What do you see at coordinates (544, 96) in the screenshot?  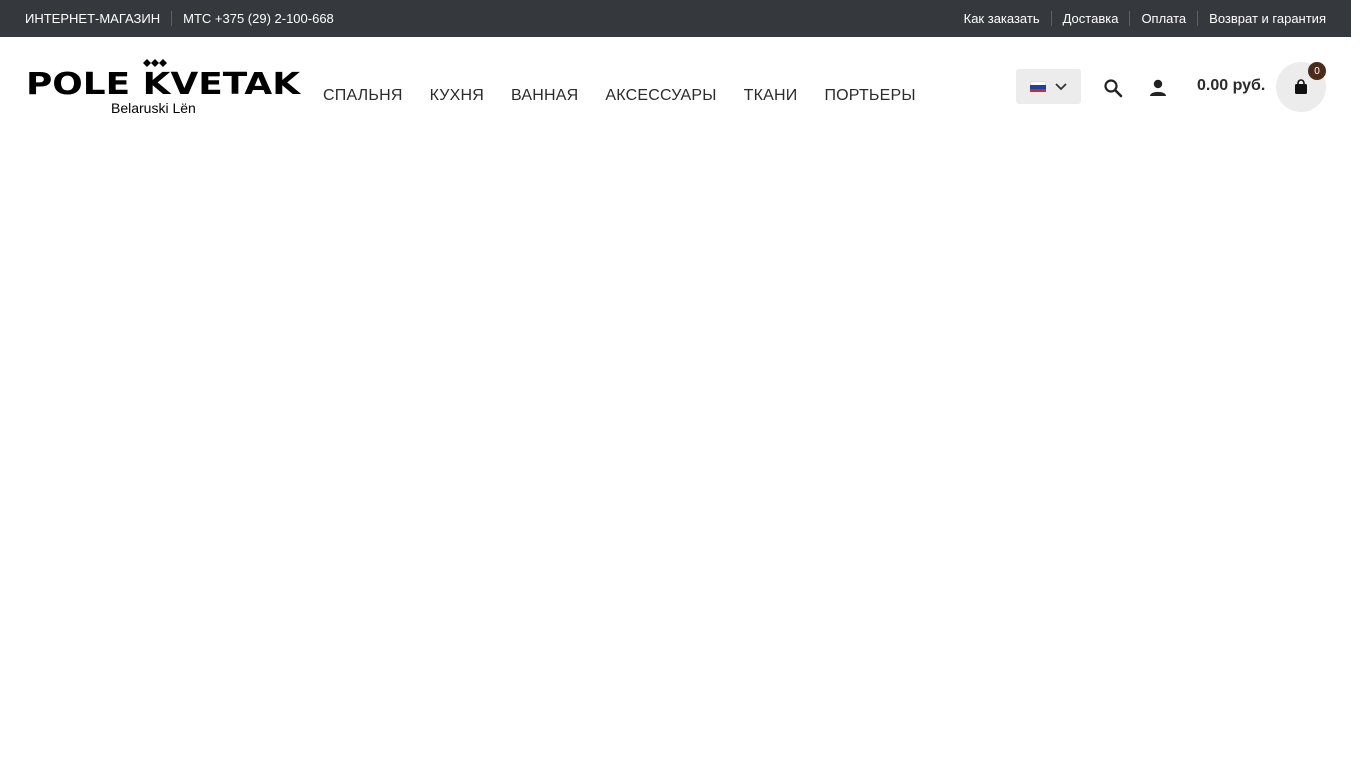 I see `nav-item-bathroom: ВАННАЯ` at bounding box center [544, 96].